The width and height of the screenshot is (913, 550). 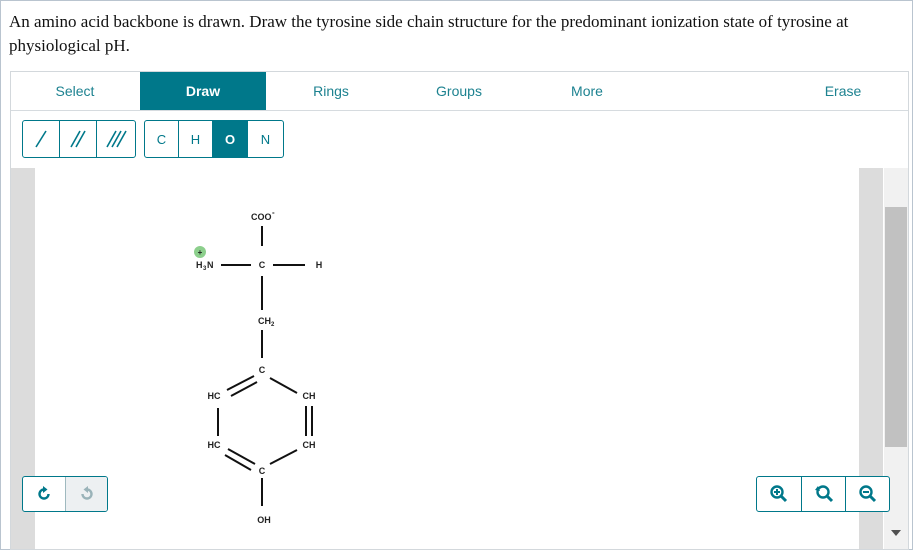 I want to click on amine-h-label: H, so click(x=199, y=265).